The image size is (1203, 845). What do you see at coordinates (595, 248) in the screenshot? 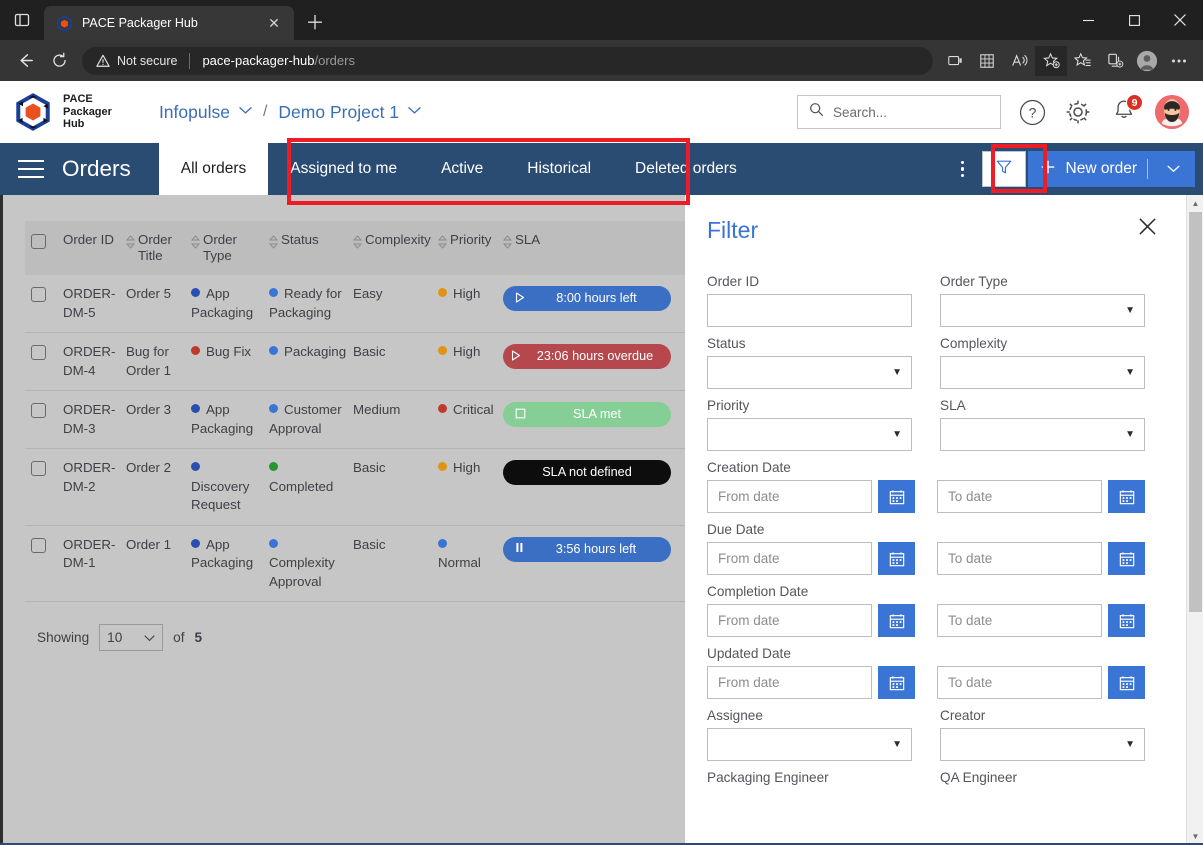
I see `col-priority-sort: SLA` at bounding box center [595, 248].